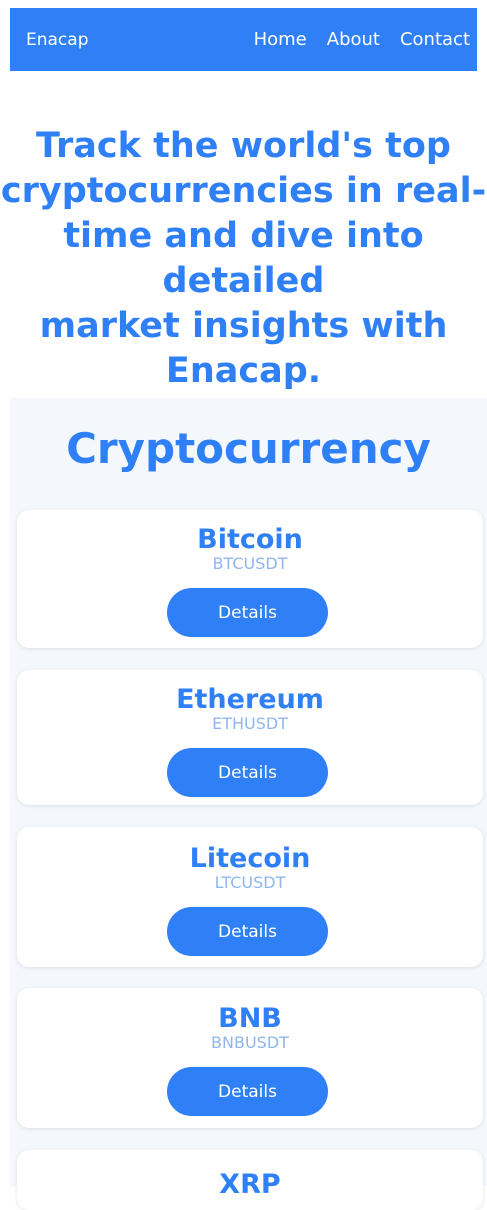 This screenshot has height=1210, width=487. I want to click on nav-link-home: Home, so click(280, 39).